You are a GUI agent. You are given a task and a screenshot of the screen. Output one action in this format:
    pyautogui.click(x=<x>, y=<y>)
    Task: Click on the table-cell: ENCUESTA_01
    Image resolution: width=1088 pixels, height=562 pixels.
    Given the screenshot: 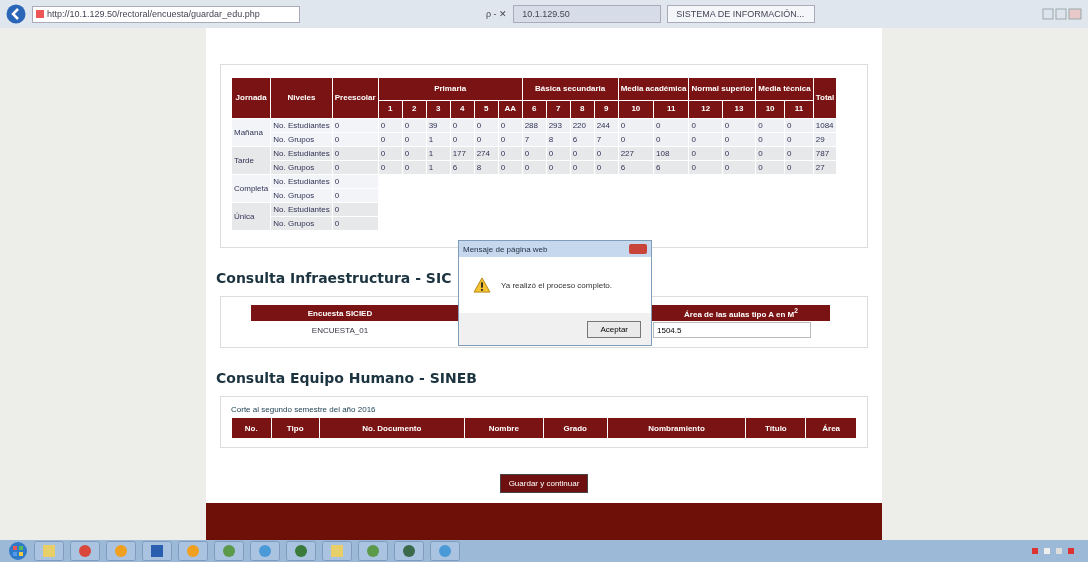 What is the action you would take?
    pyautogui.click(x=340, y=330)
    